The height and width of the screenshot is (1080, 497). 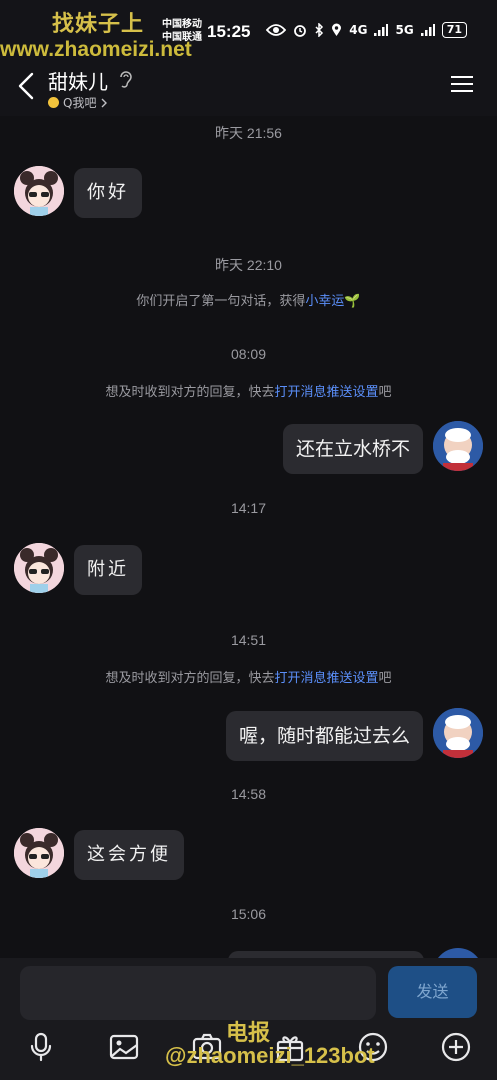 I want to click on incoming-message: 你好, so click(x=108, y=193).